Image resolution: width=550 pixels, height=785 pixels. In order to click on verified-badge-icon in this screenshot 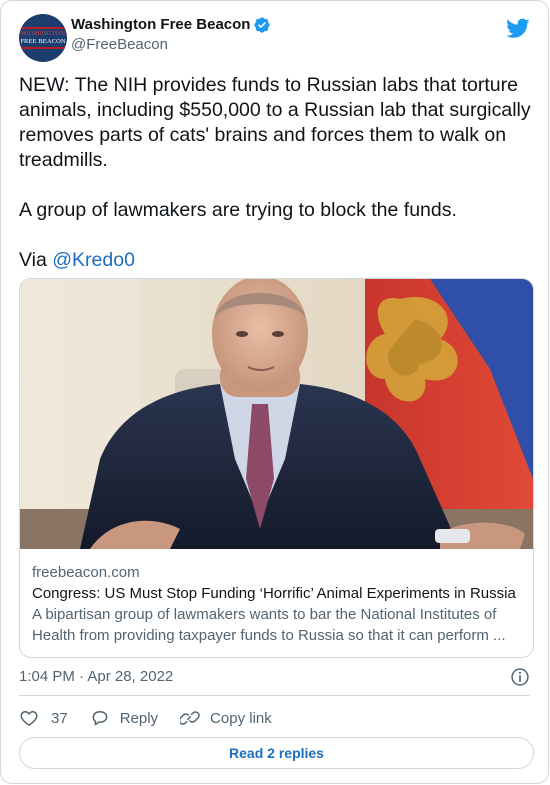, I will do `click(262, 25)`.